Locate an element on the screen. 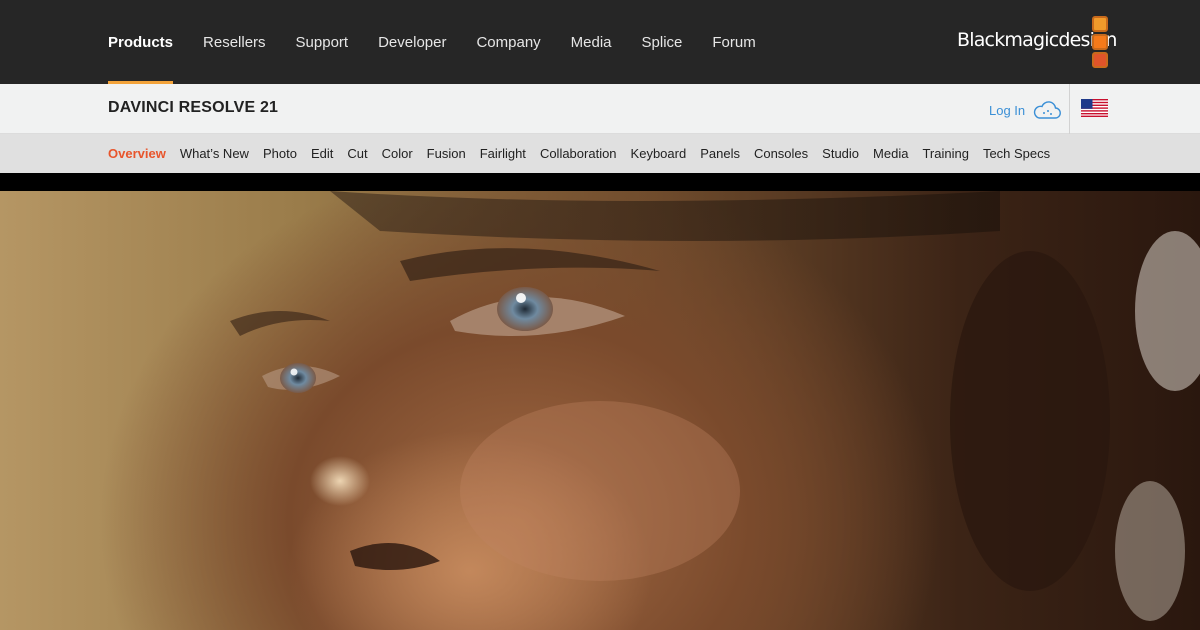  nav-media: Media is located at coordinates (591, 42).